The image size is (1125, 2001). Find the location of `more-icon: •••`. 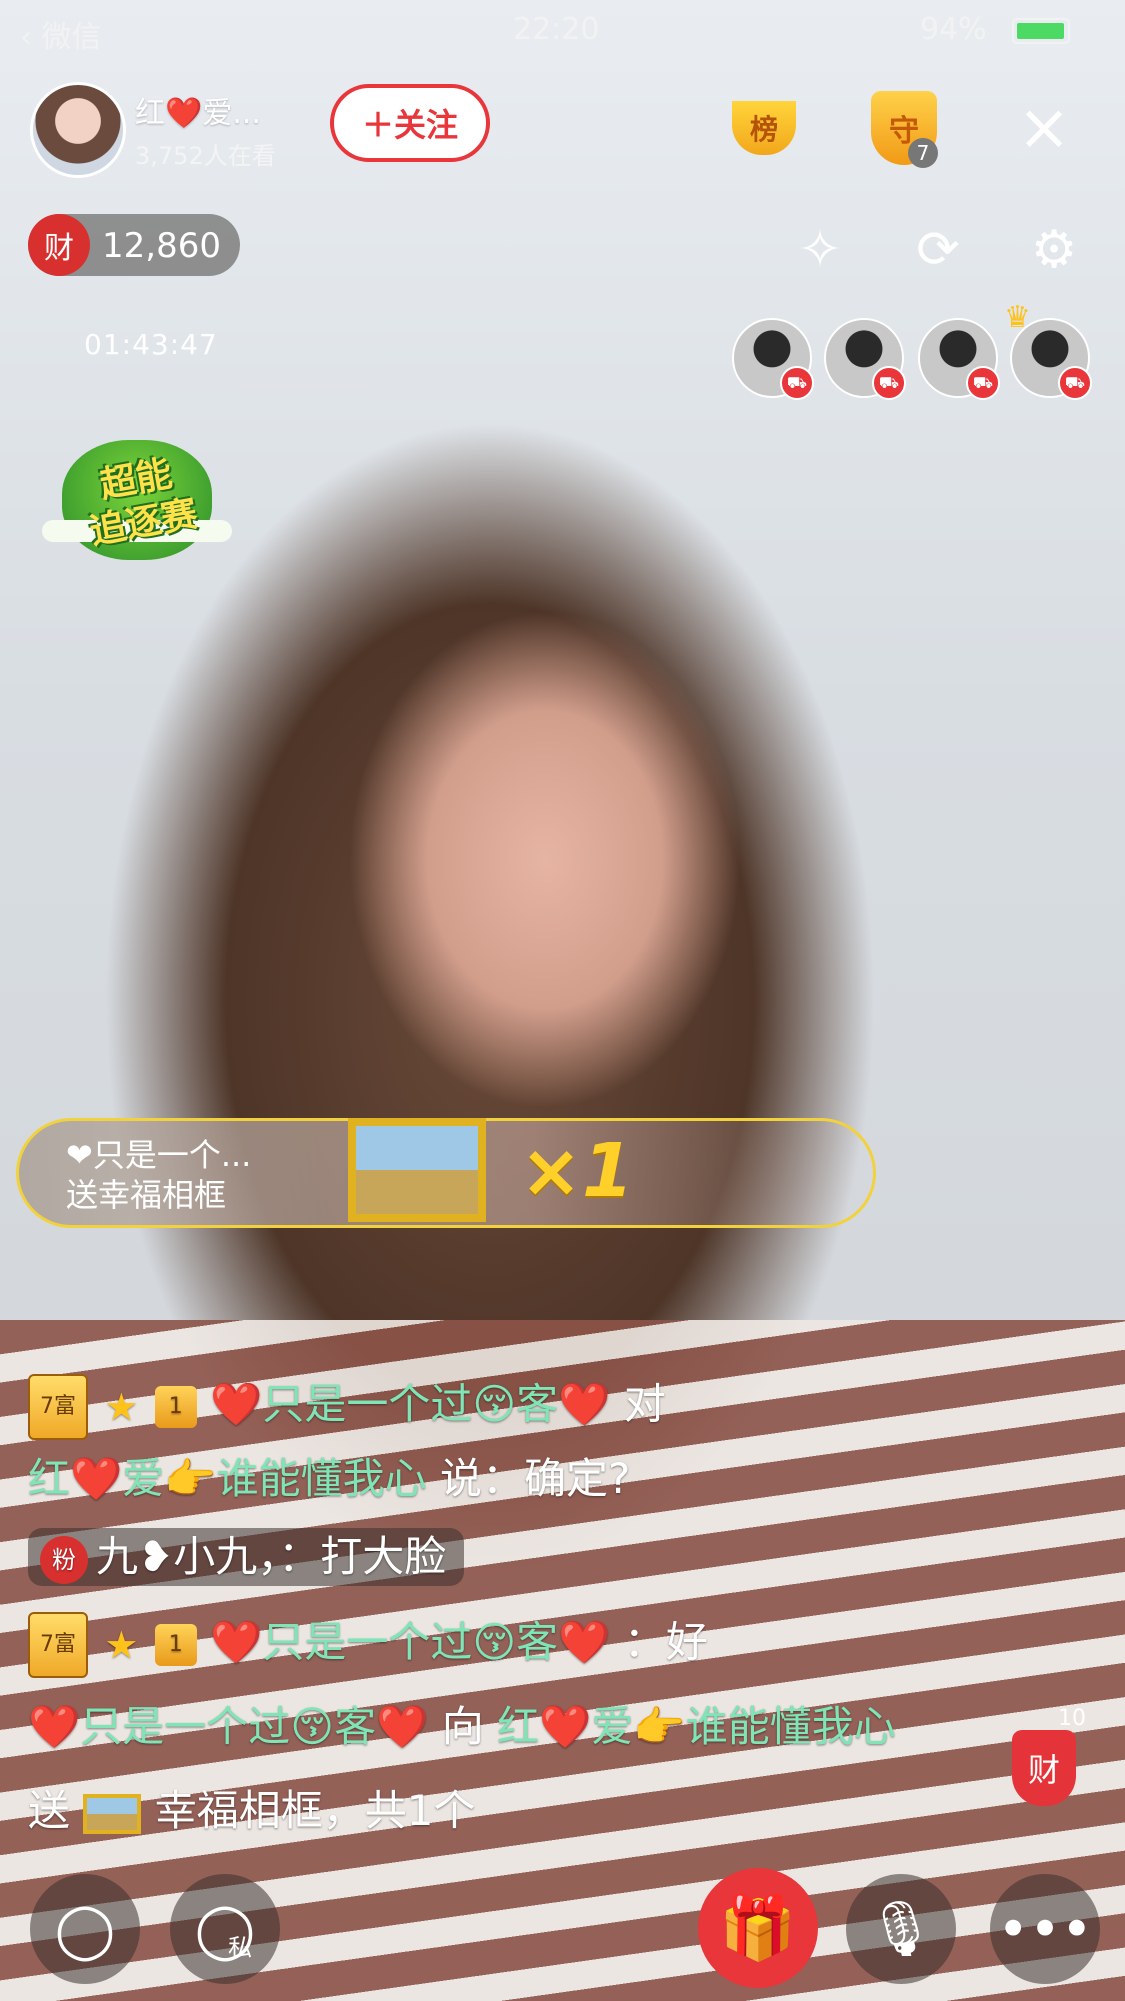

more-icon: ••• is located at coordinates (1045, 1929).